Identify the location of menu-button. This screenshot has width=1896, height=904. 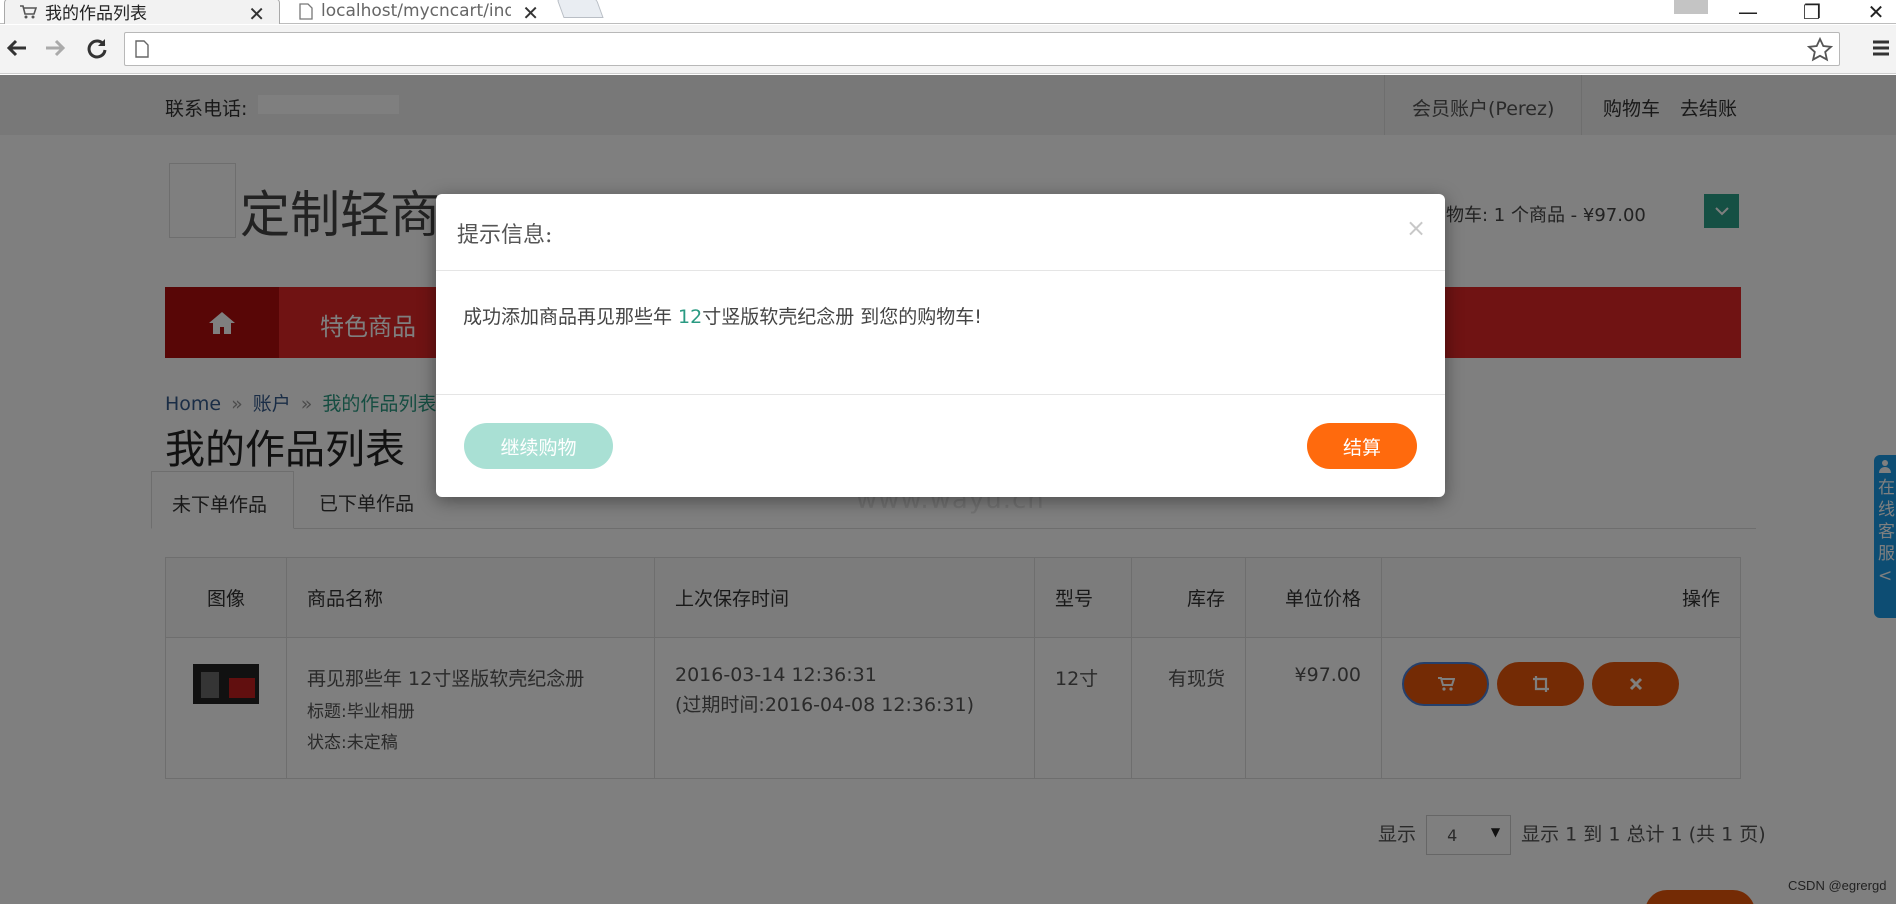
(1881, 48).